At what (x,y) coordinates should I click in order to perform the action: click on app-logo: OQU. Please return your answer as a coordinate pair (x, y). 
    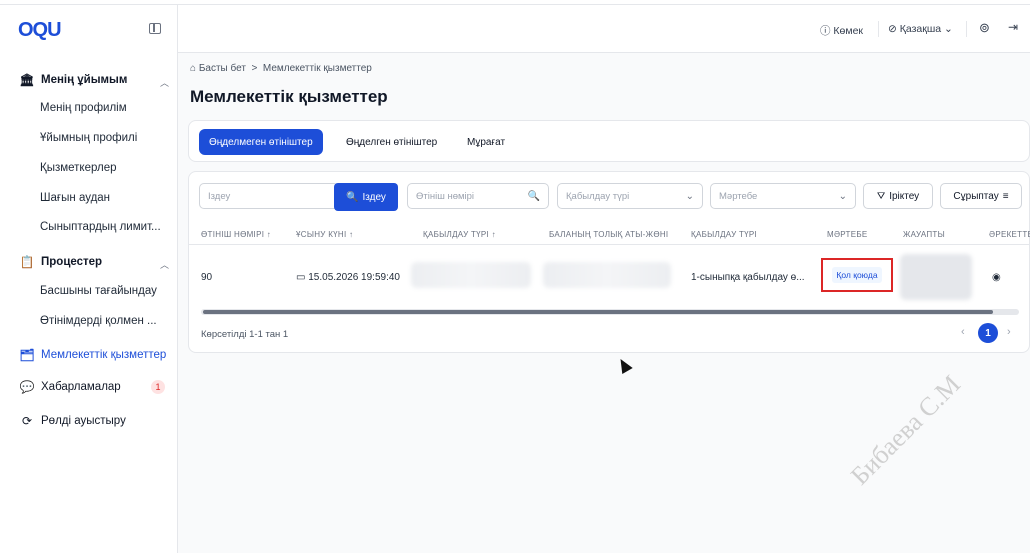
    Looking at the image, I should click on (40, 30).